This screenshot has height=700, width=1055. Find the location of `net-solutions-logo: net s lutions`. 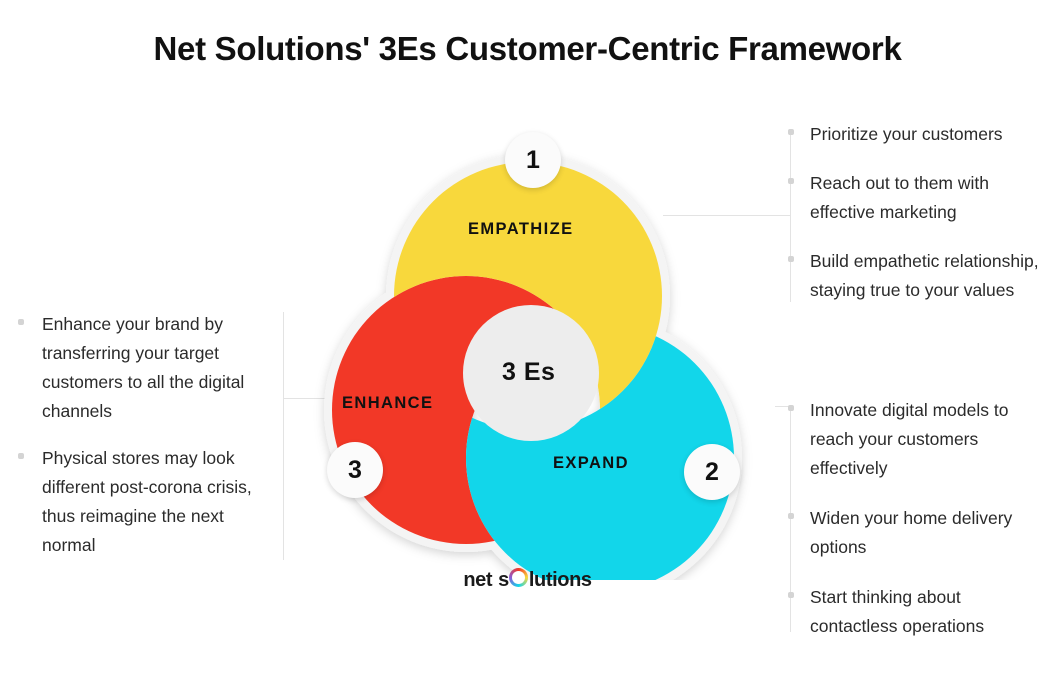

net-solutions-logo: net s lutions is located at coordinates (527, 580).